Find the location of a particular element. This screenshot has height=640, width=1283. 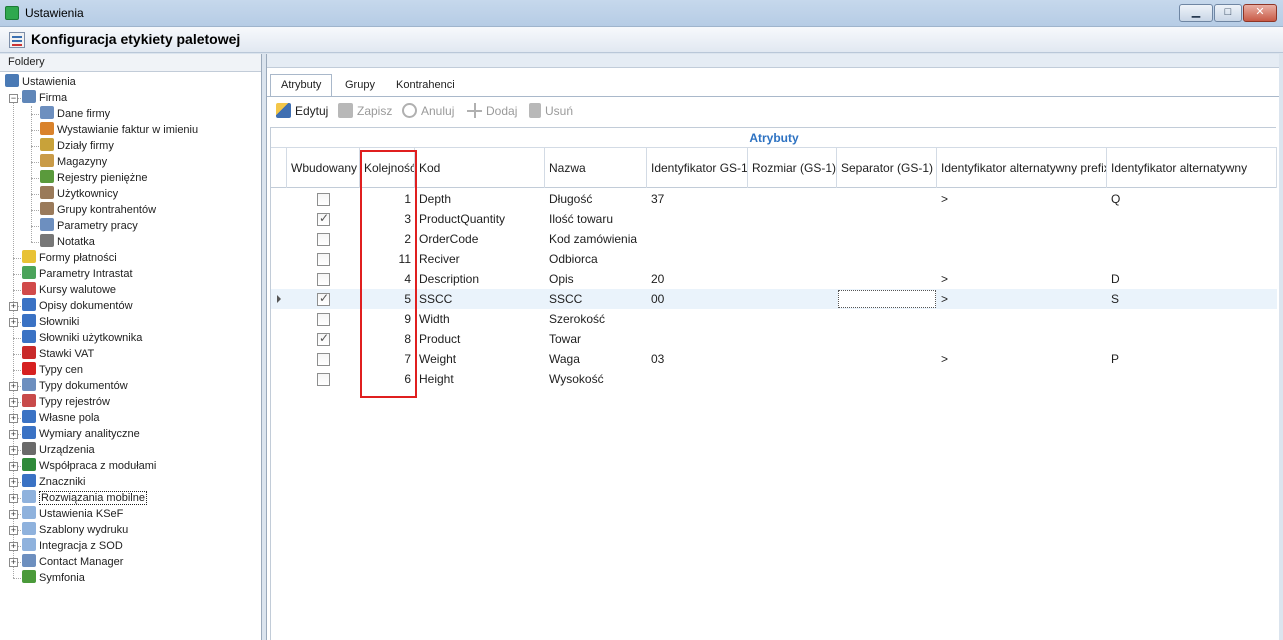

cell-order: 2 is located at coordinates (387, 239).